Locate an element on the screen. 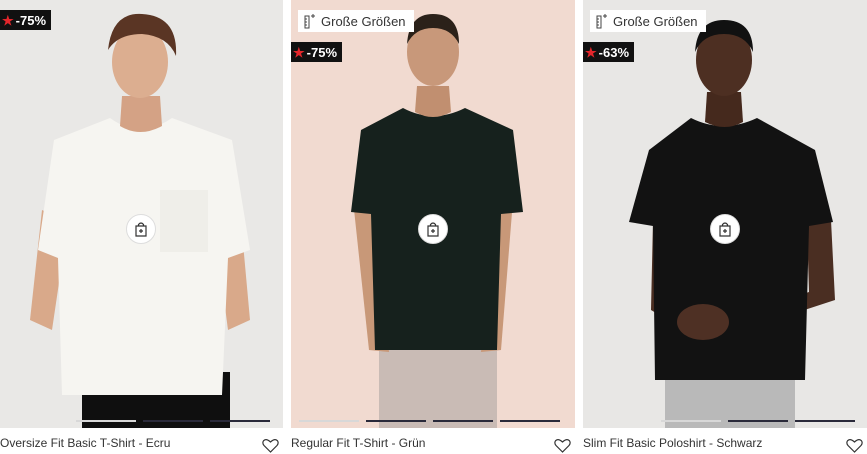  product-title: Regular Fit T-Shirt - Grün is located at coordinates (358, 443).